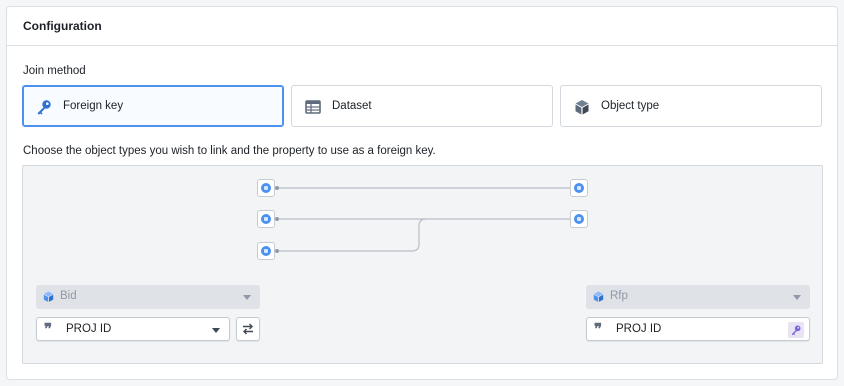  What do you see at coordinates (698, 329) in the screenshot?
I see `right-property-field: ❞ PROJ ID` at bounding box center [698, 329].